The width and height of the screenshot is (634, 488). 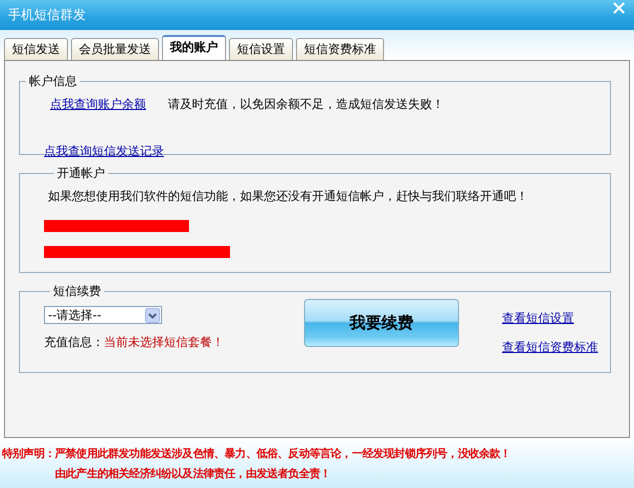 What do you see at coordinates (29, 454) in the screenshot?
I see `disclaimer-label: 特别声明：` at bounding box center [29, 454].